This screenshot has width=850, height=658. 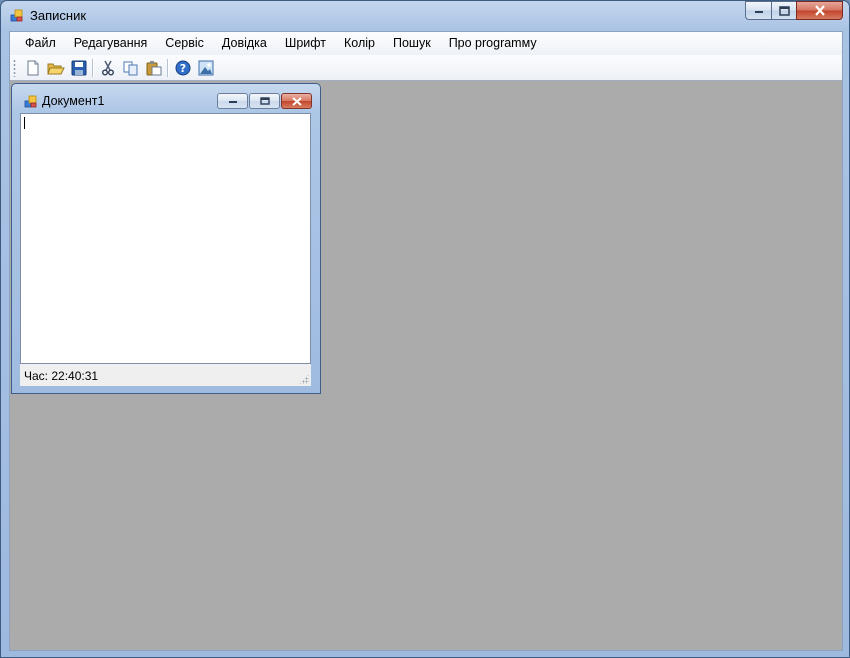 I want to click on open-button, so click(x=55, y=68).